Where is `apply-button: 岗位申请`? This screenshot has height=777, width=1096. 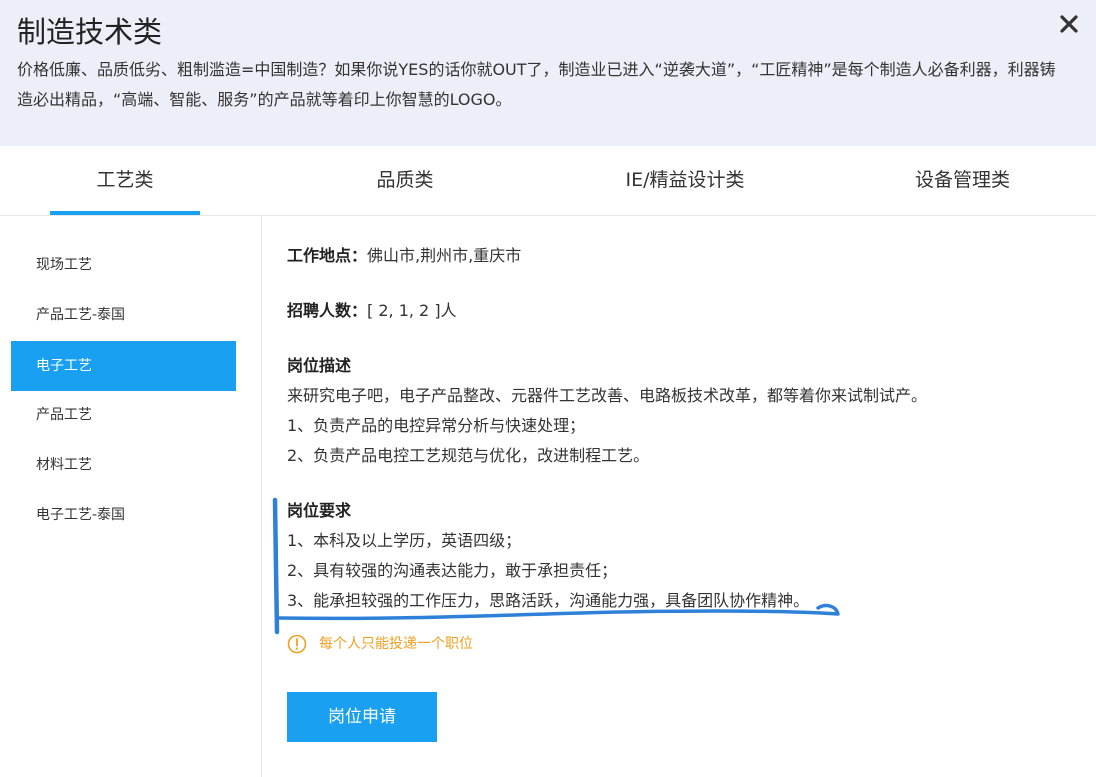
apply-button: 岗位申请 is located at coordinates (362, 717).